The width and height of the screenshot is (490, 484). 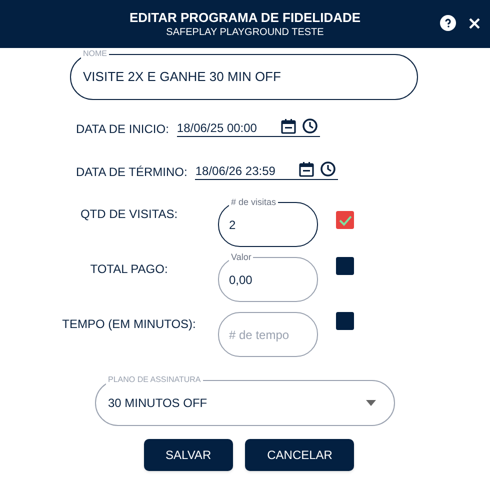 What do you see at coordinates (299, 455) in the screenshot?
I see `dialog-button: CANCELAR` at bounding box center [299, 455].